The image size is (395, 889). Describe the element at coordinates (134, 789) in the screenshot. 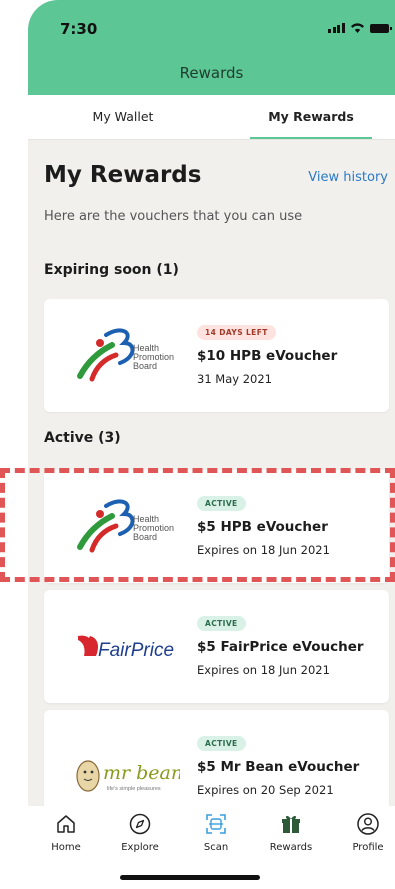

I see `mr-bean-tagline: life's simple pleasures` at that location.